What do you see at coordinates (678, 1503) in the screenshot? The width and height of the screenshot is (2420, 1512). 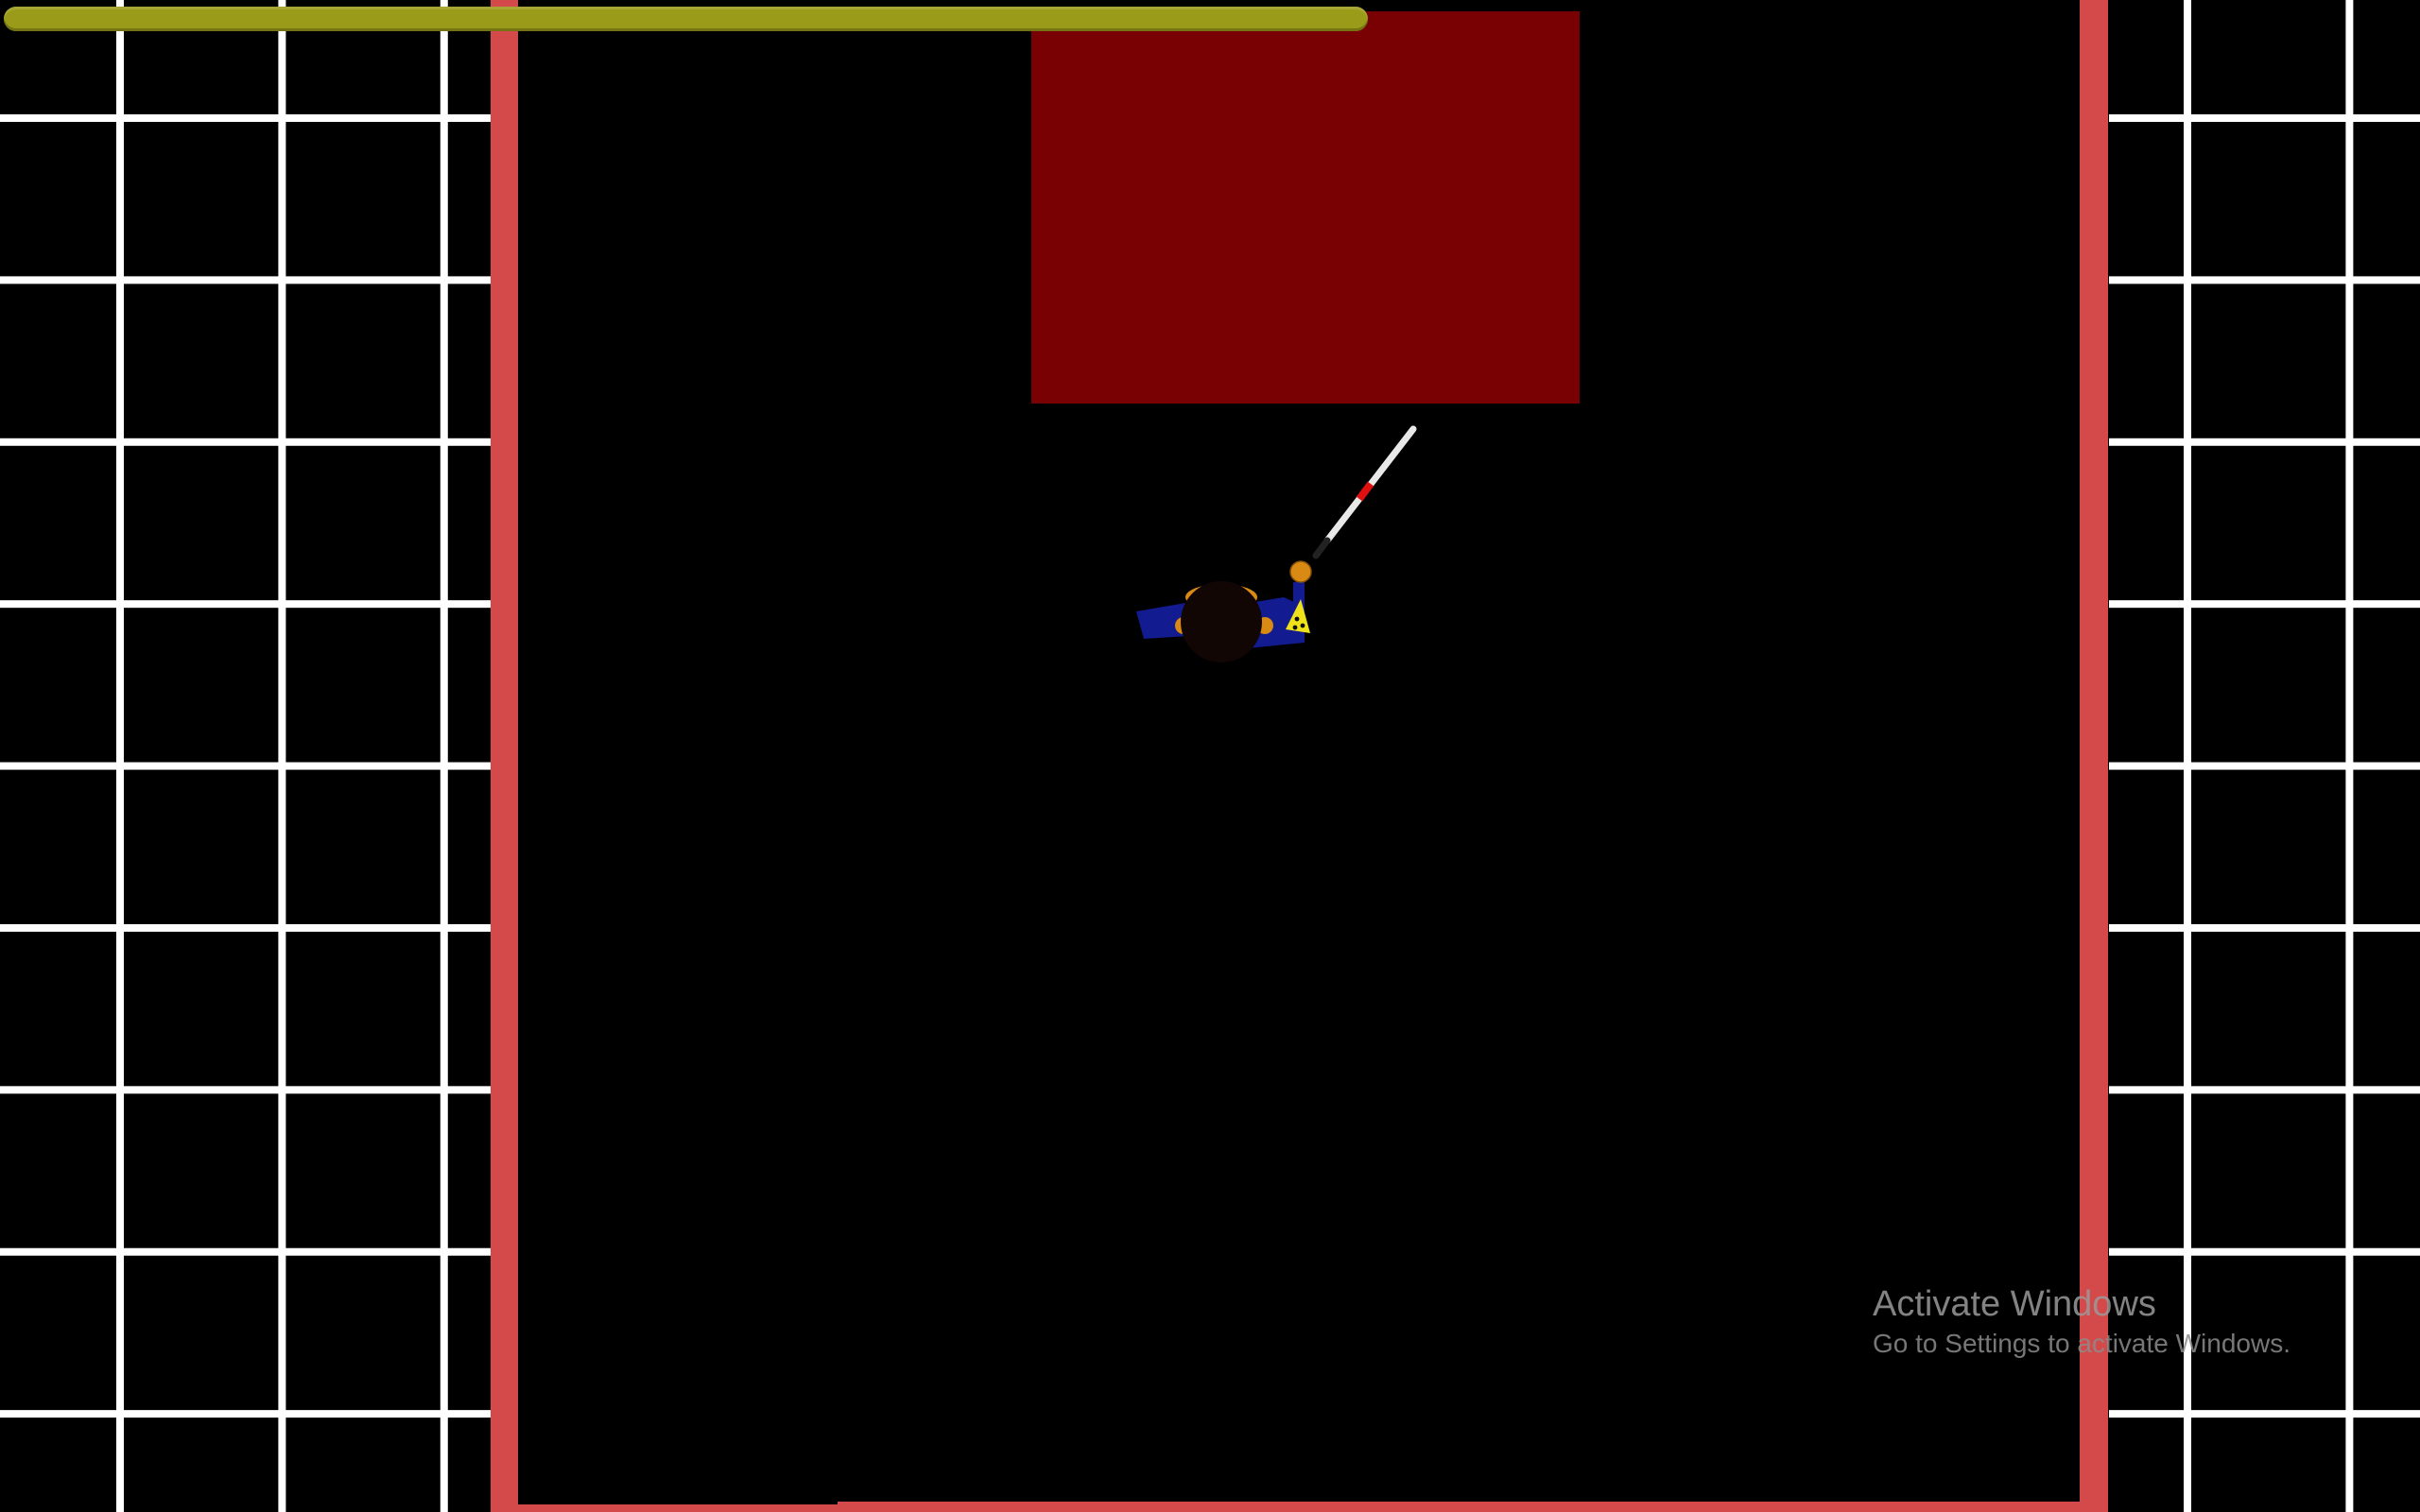 I see `room-wall-bottom-opening` at bounding box center [678, 1503].